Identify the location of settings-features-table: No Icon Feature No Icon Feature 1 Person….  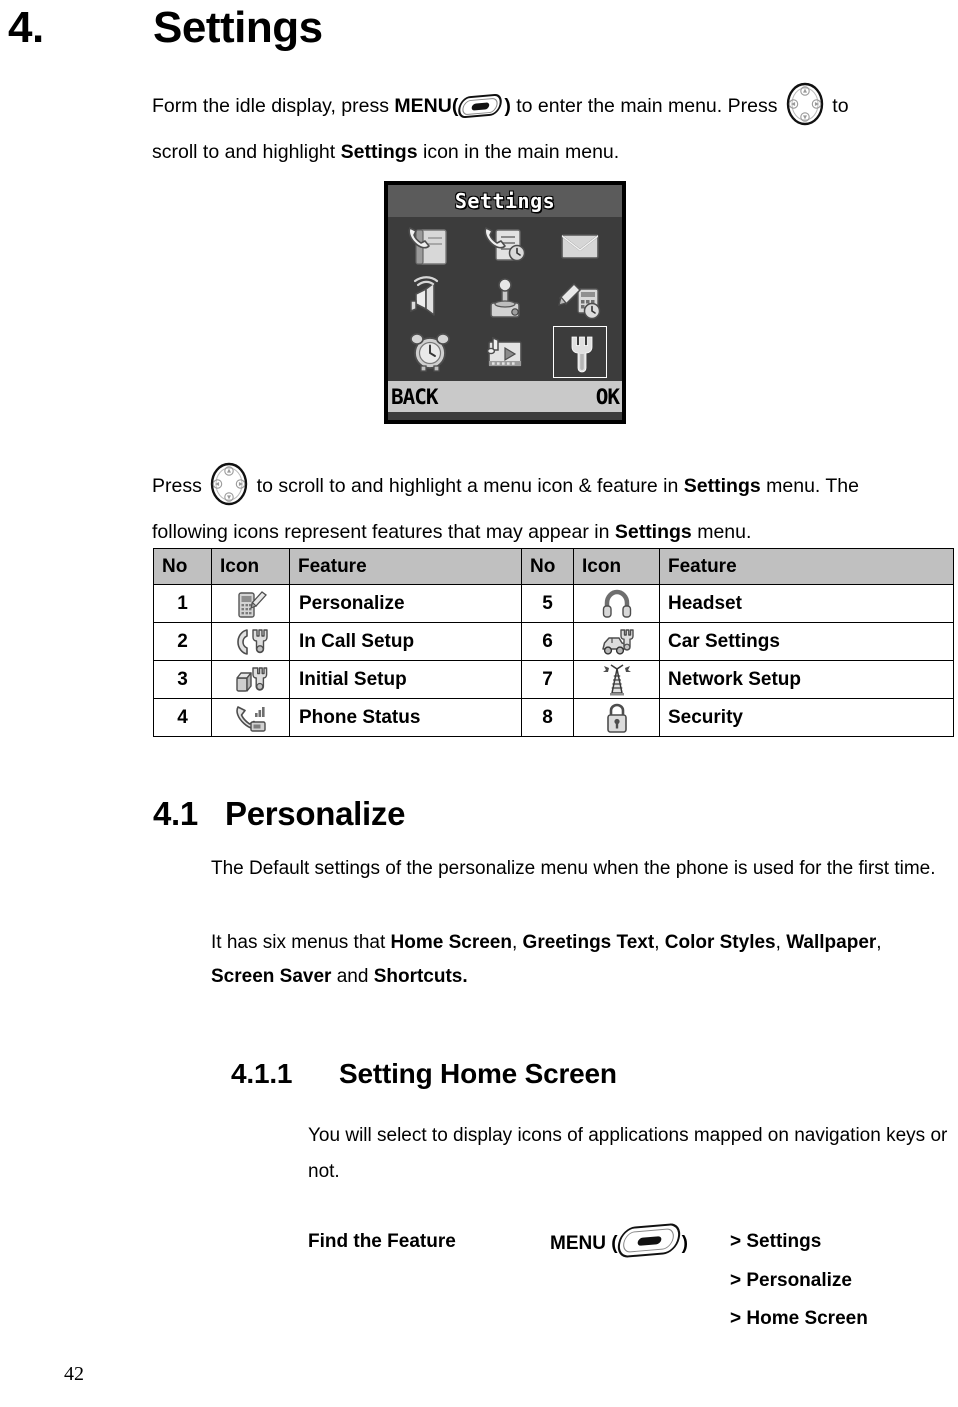
(553, 642).